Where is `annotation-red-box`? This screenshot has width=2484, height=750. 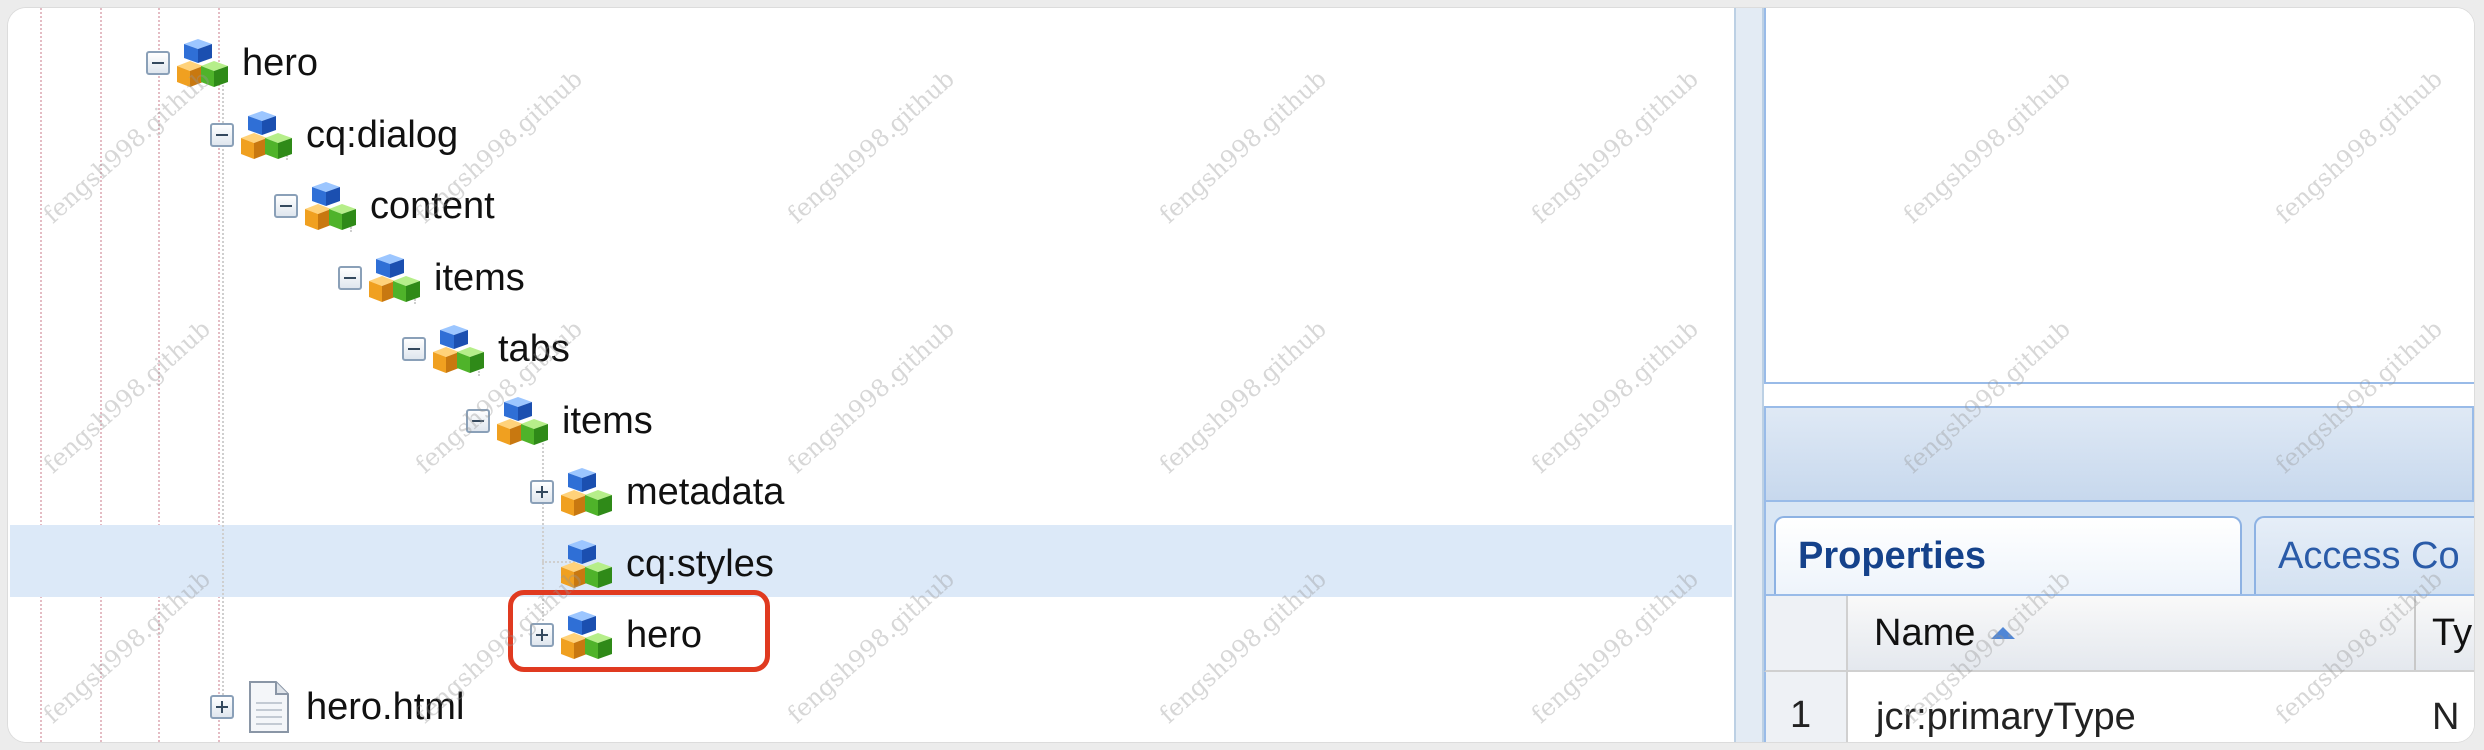
annotation-red-box is located at coordinates (639, 631).